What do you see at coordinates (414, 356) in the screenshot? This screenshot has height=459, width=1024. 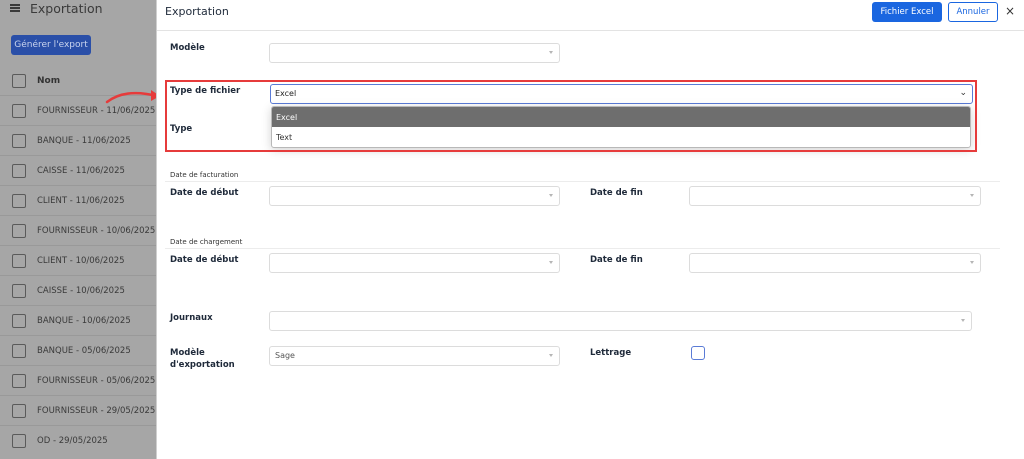 I see `modele-export-select: Sage` at bounding box center [414, 356].